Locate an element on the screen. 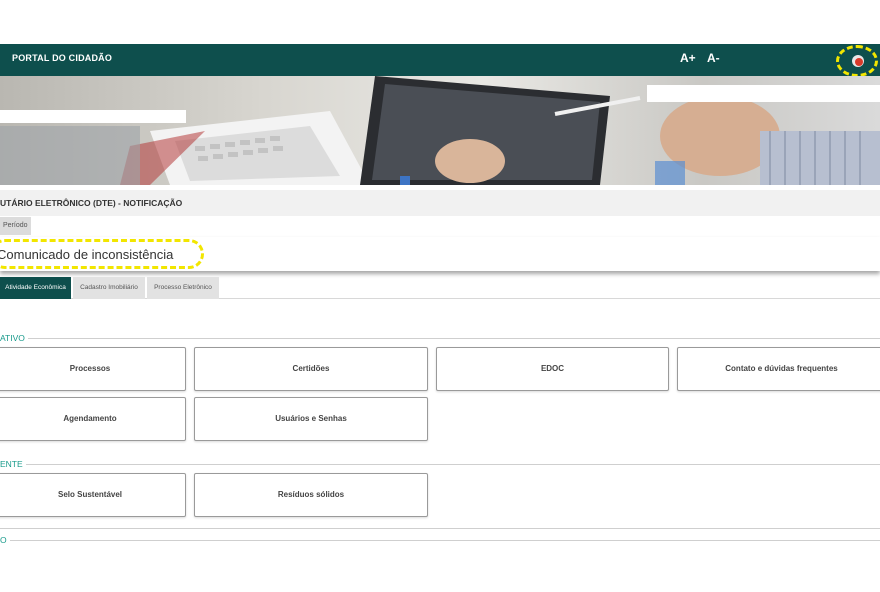 This screenshot has height=592, width=880. decrease-font-button: A- is located at coordinates (713, 58).